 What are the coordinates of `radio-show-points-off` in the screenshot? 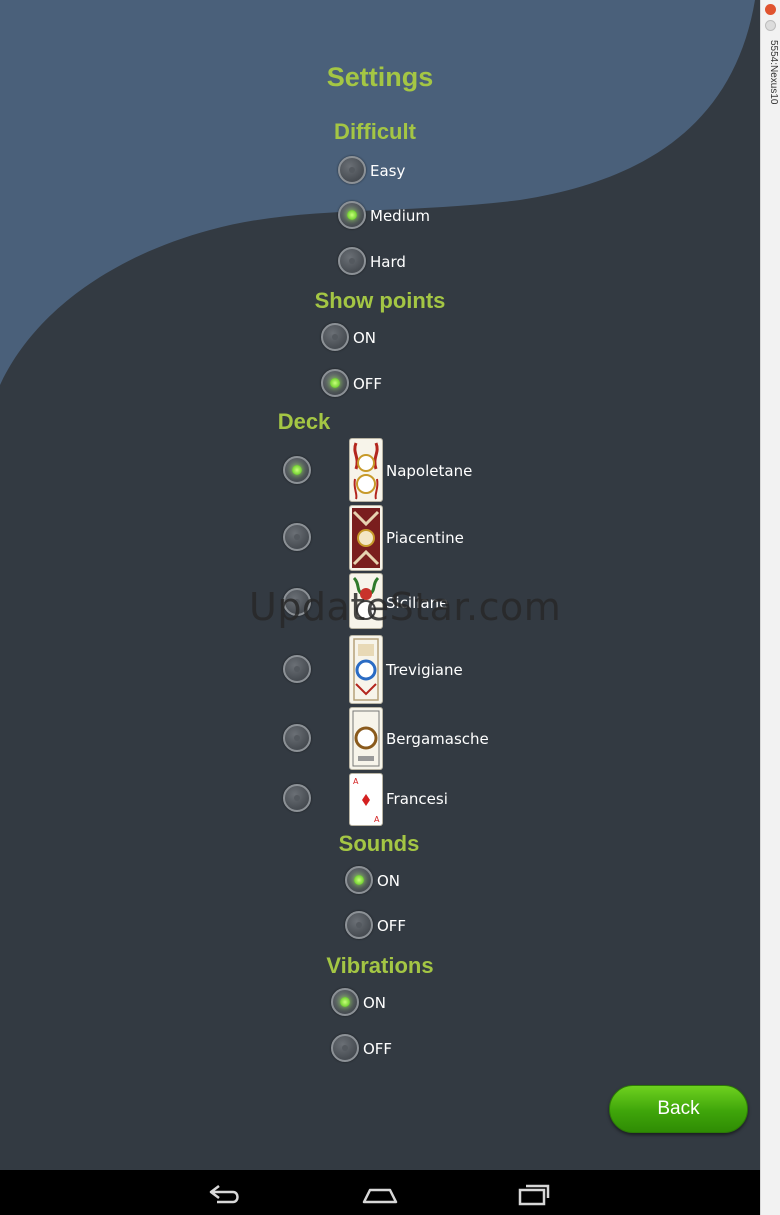 It's located at (335, 383).